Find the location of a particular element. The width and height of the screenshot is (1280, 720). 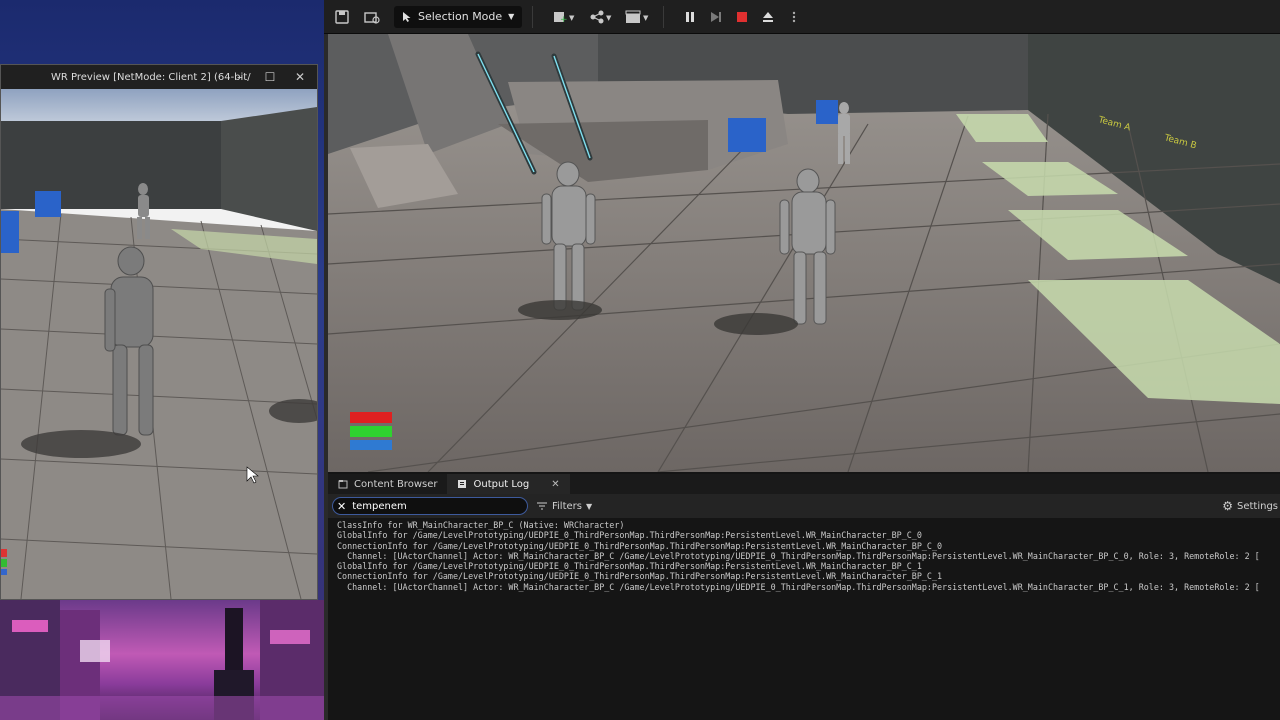

eject-icon is located at coordinates (768, 17).